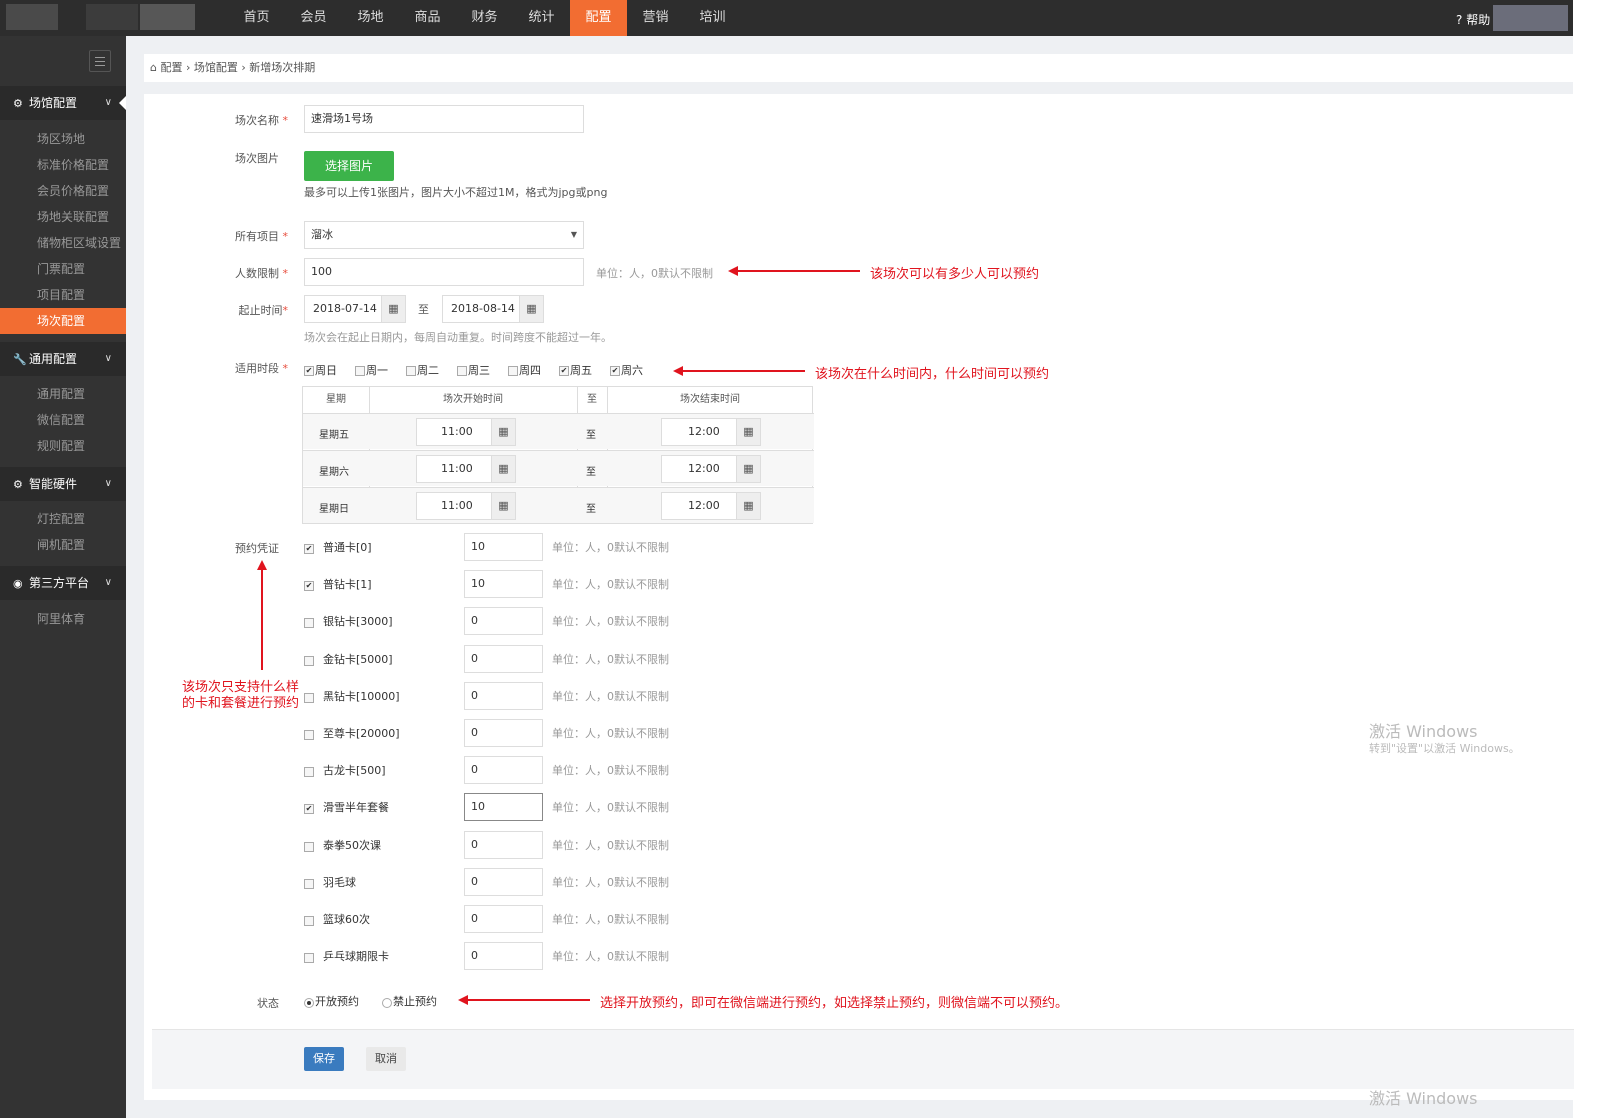  Describe the element at coordinates (484, 18) in the screenshot. I see `nav-finance: 财务` at that location.